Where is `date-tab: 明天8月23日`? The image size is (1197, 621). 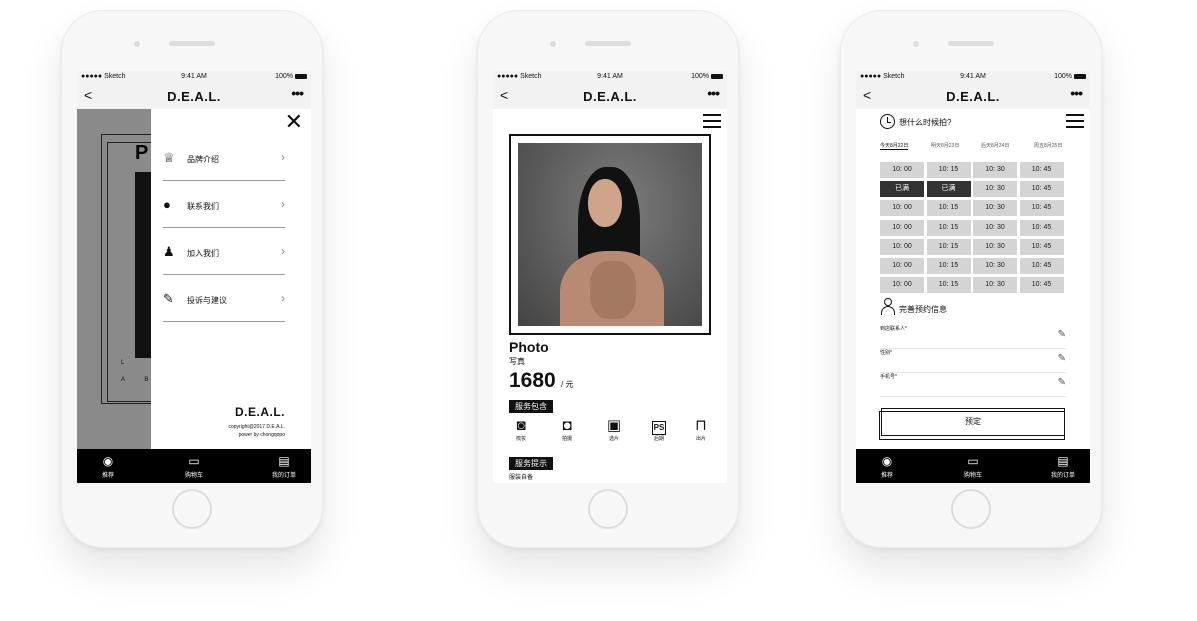
date-tab: 明天8月23日 is located at coordinates (945, 145).